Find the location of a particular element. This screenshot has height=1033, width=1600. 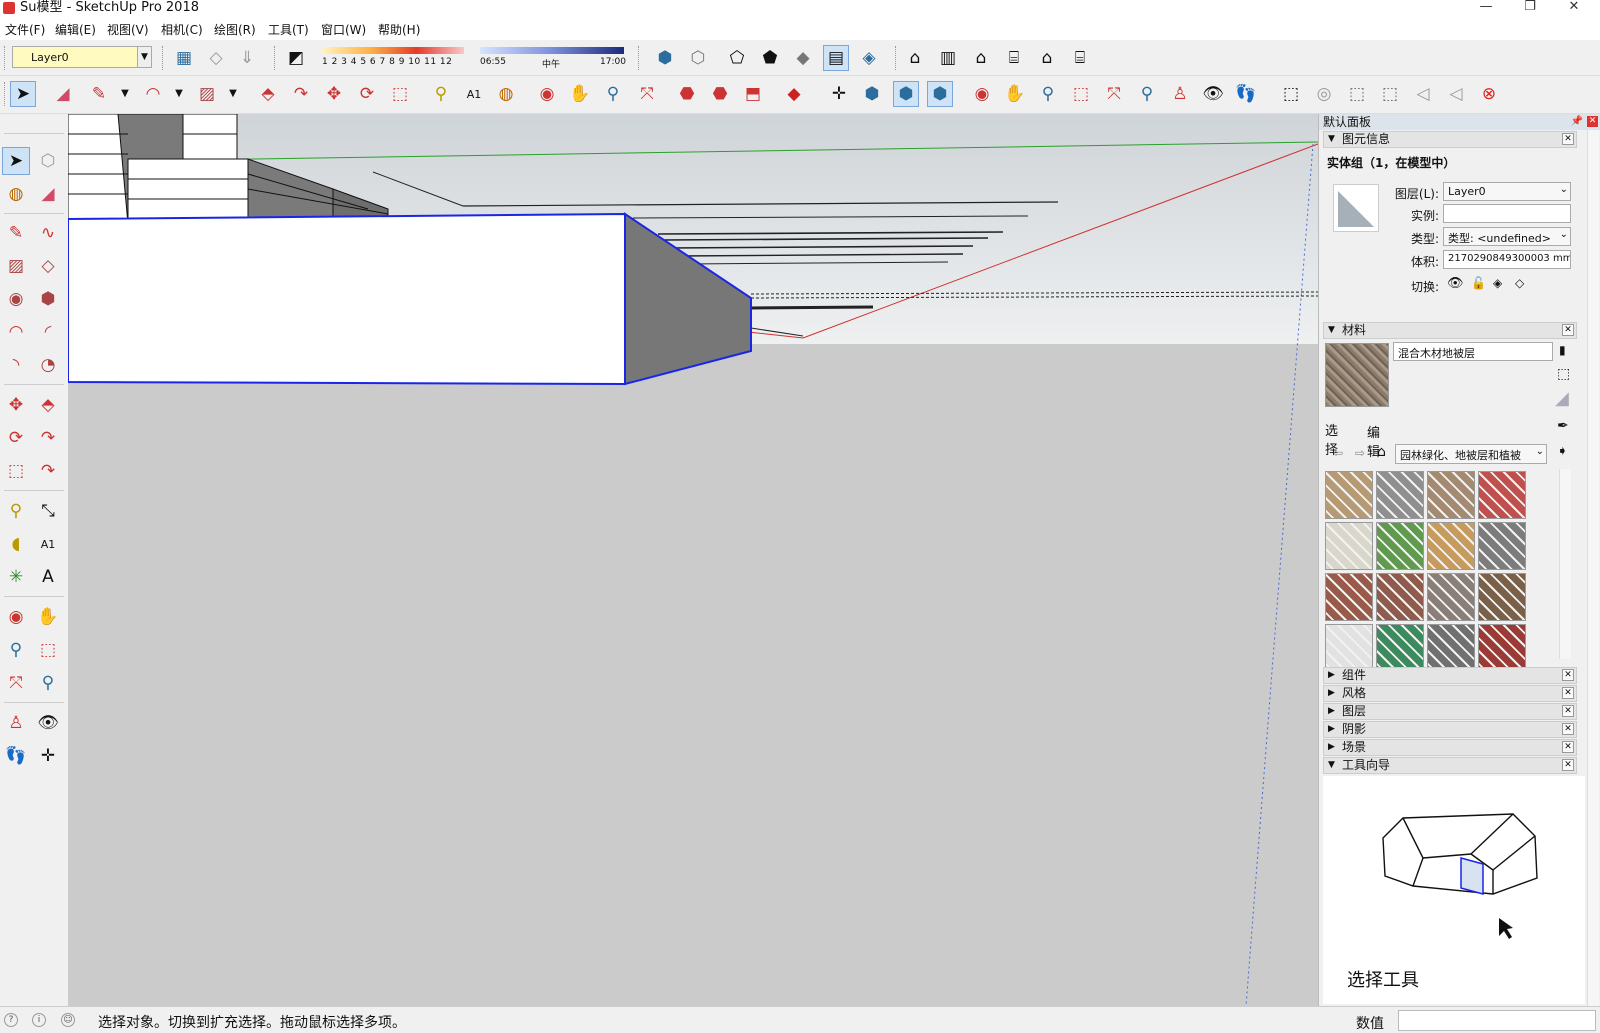

two-point-arc-icon: ◜ is located at coordinates (48, 332).